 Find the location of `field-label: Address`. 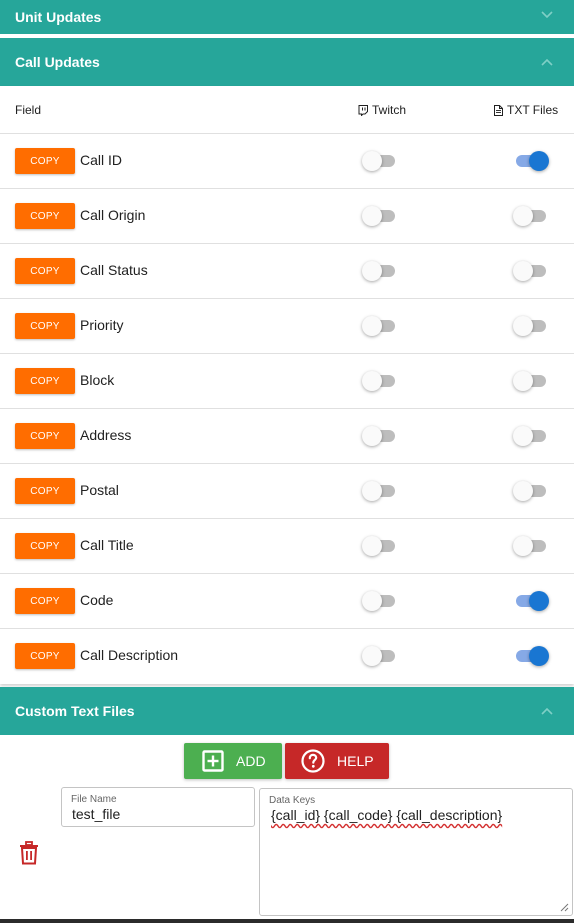

field-label: Address is located at coordinates (106, 435).